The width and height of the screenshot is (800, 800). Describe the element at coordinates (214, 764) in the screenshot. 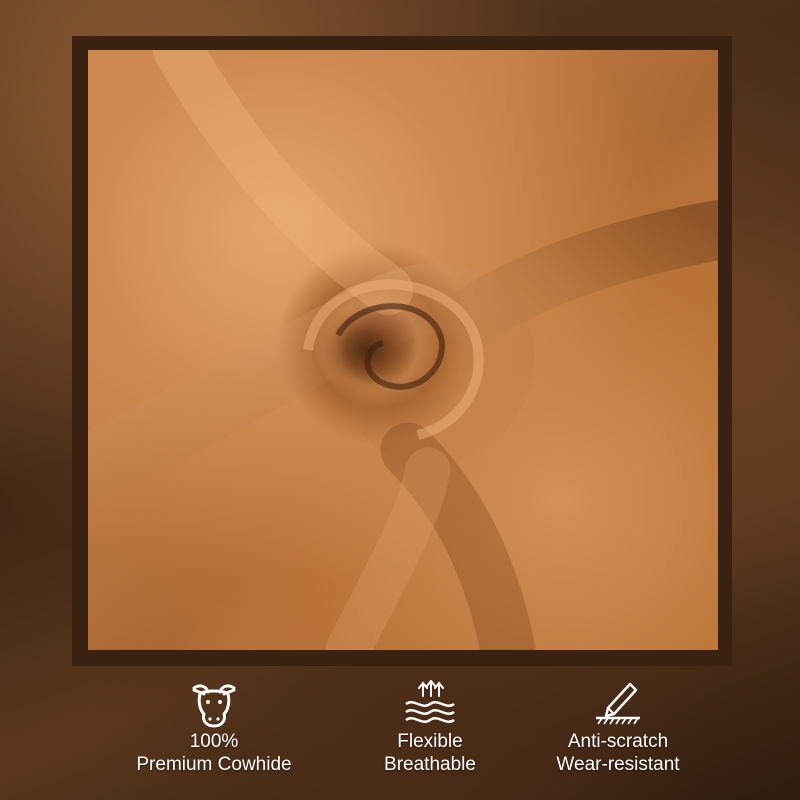

I see `feature-line-2: Premium Cowhide` at that location.